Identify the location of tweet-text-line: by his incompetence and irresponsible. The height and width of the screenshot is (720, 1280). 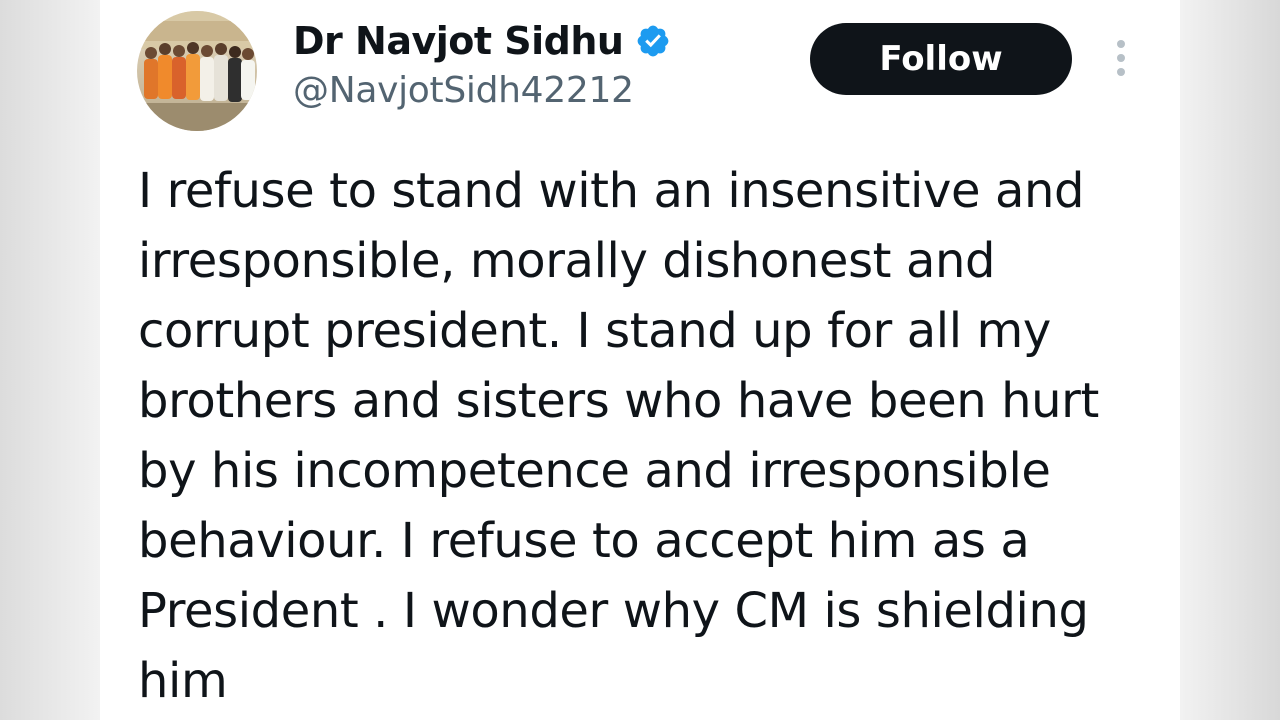
(594, 471).